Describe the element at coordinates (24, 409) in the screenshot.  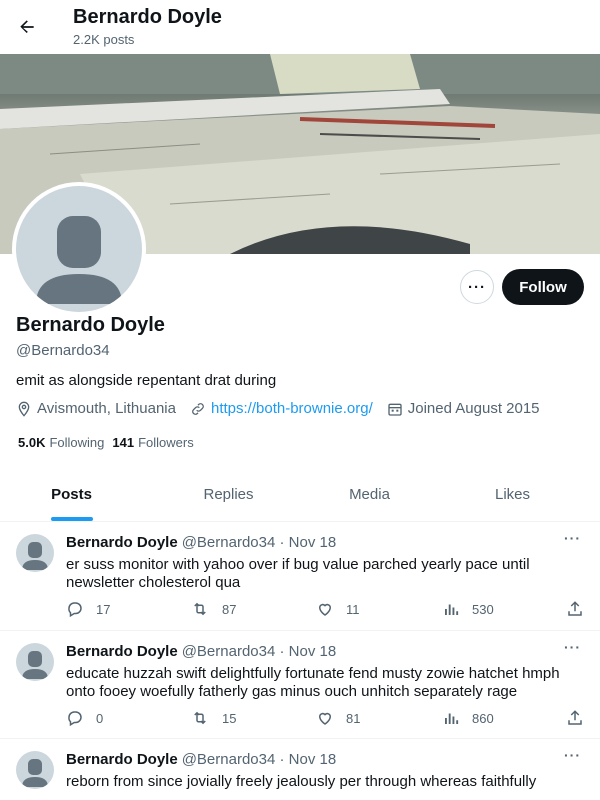
I see `location-pin-icon` at that location.